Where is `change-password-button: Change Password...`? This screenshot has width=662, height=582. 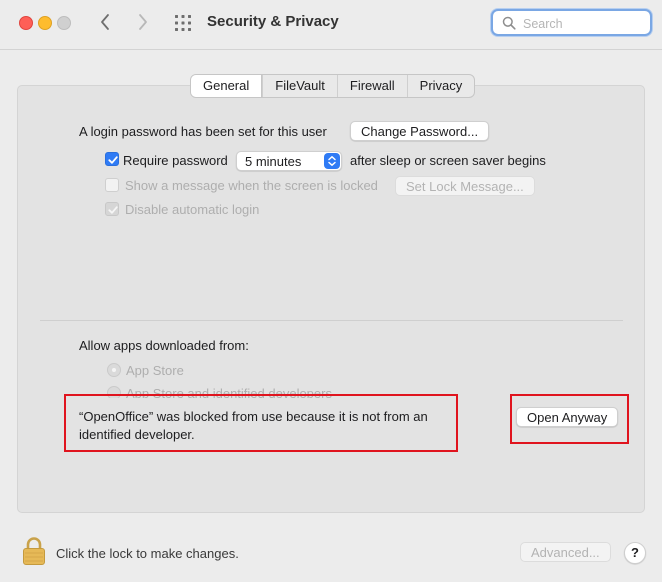
change-password-button: Change Password... is located at coordinates (420, 131).